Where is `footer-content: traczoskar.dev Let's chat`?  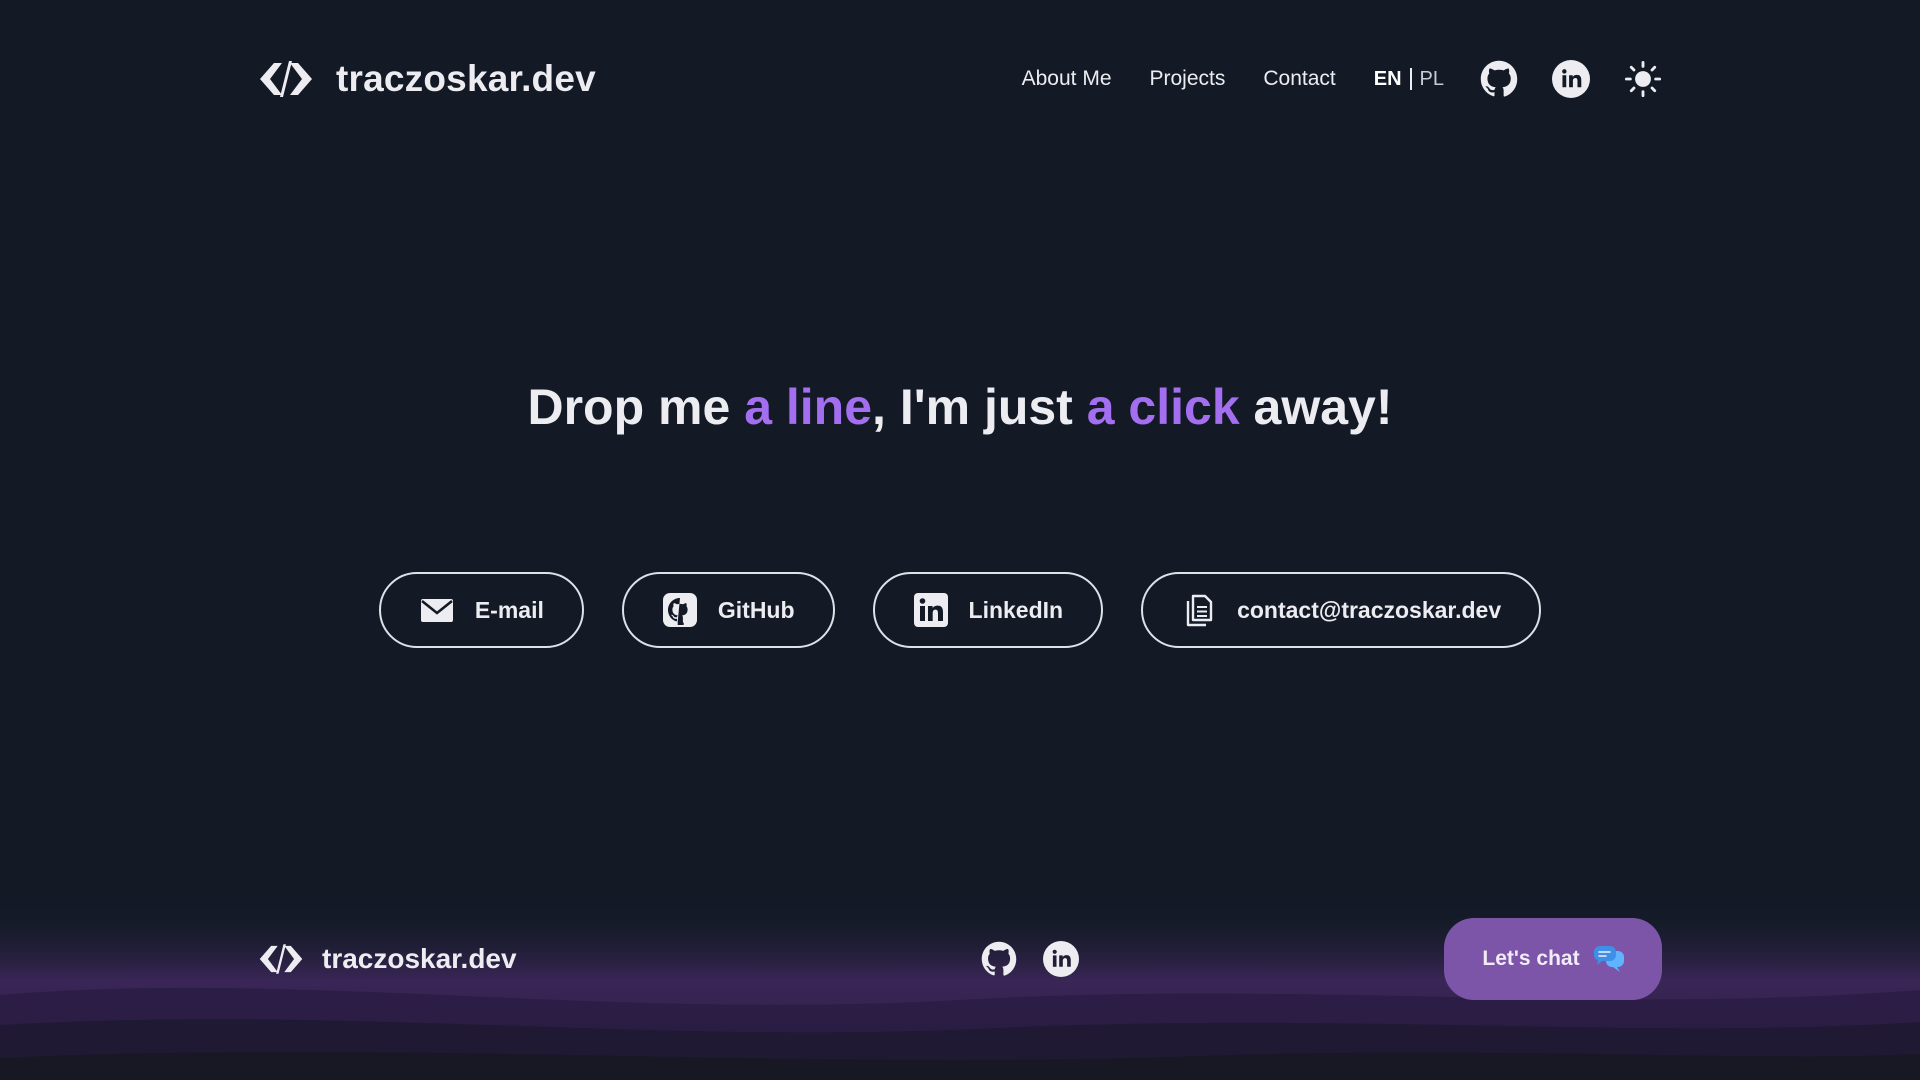
footer-content: traczoskar.dev Let's chat is located at coordinates (960, 959).